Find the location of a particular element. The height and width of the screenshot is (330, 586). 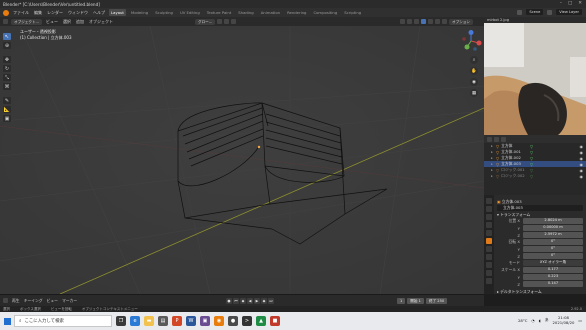

menu-marker: マーカー is located at coordinates (69, 301).